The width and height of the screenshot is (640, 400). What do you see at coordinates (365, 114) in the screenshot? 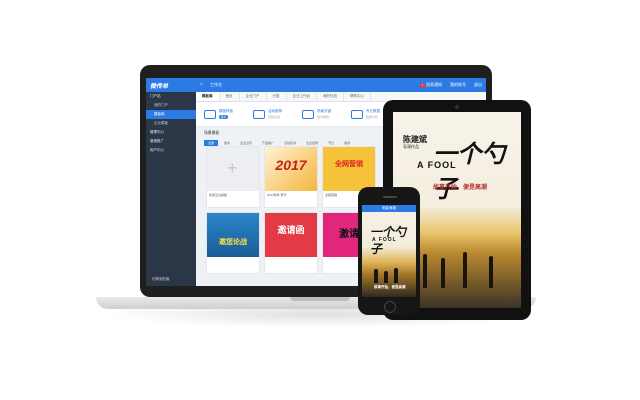
I see `quick-action-data: 专业数据 数据分析` at bounding box center [365, 114].